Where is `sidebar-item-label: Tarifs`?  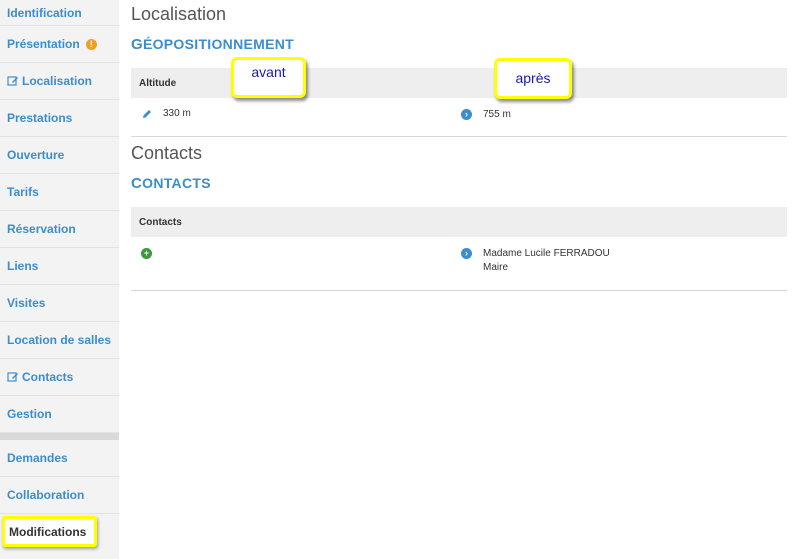
sidebar-item-label: Tarifs is located at coordinates (23, 192).